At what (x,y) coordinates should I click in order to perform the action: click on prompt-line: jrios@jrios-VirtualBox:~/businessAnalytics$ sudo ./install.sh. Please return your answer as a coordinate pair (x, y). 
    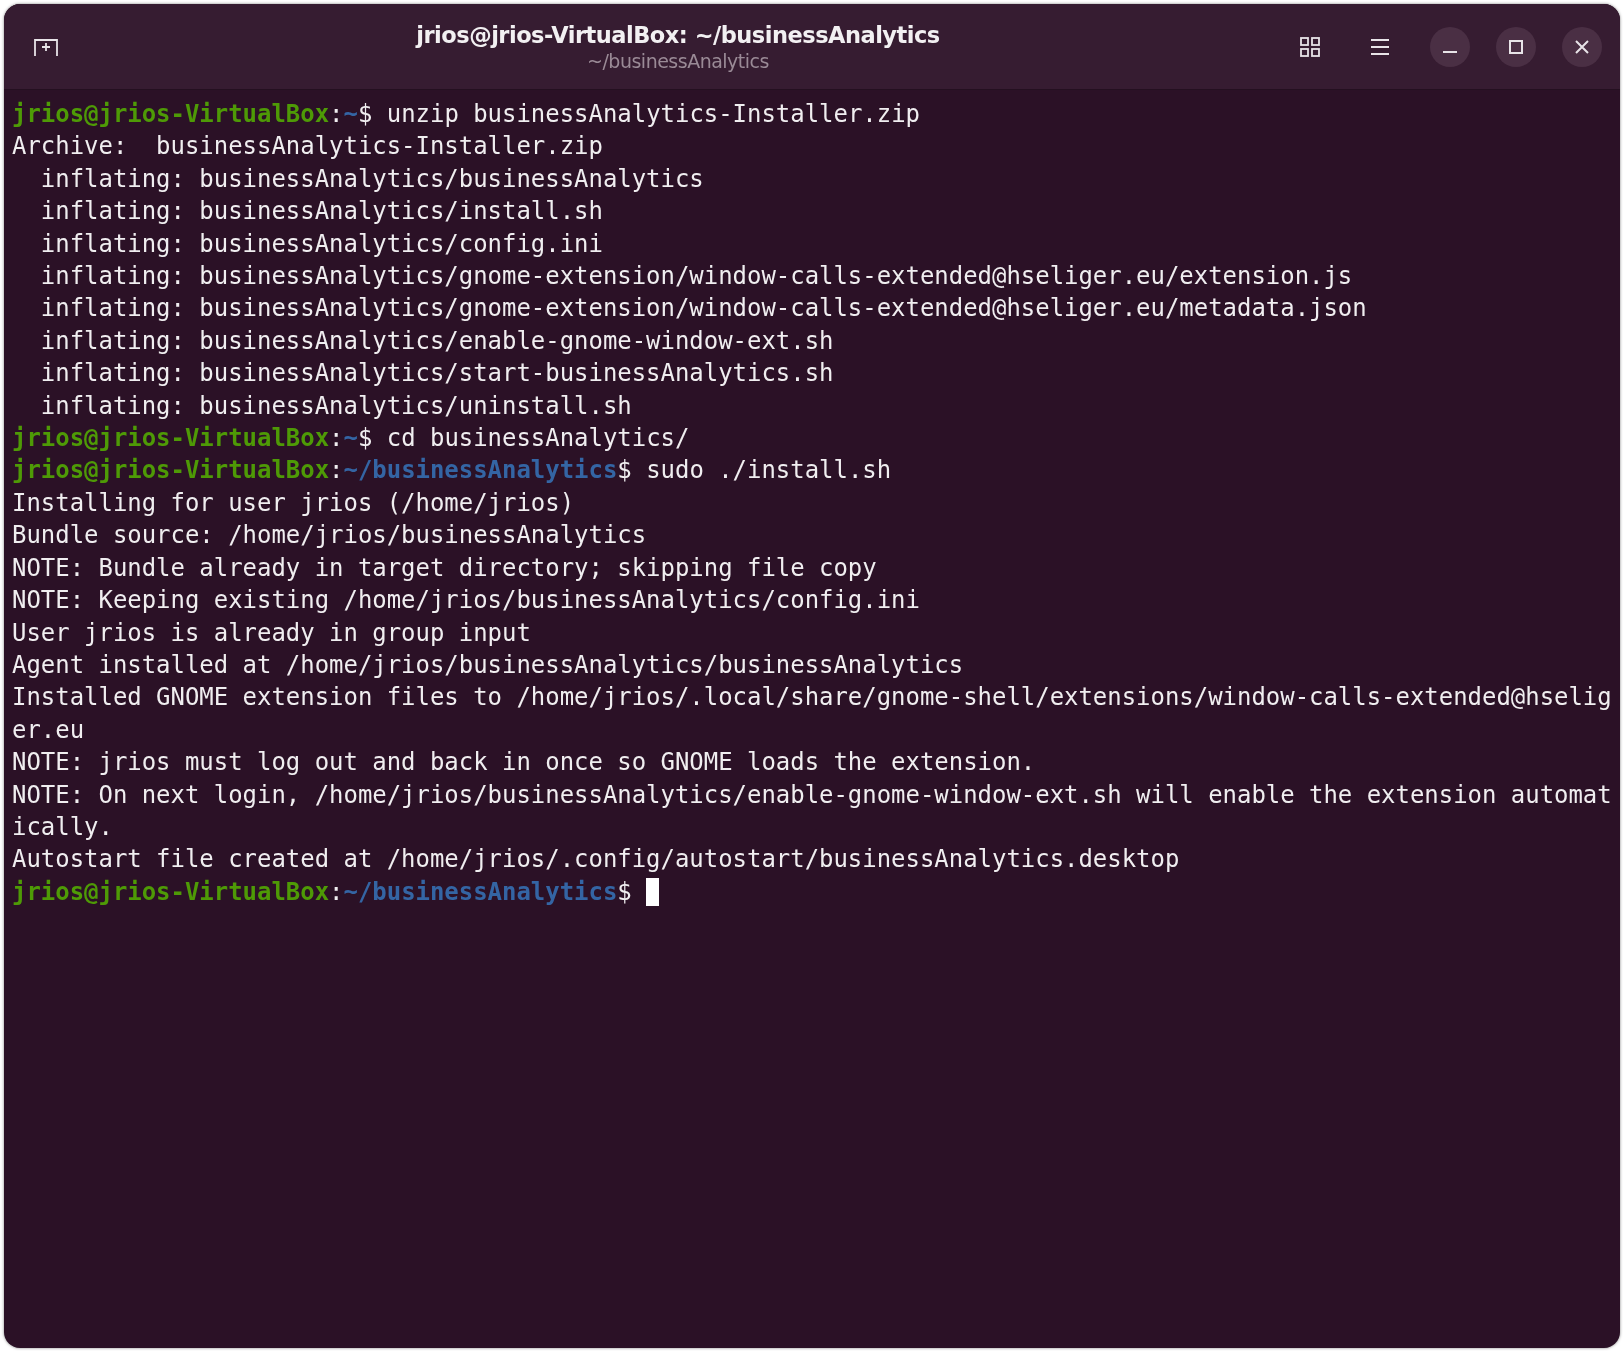
    Looking at the image, I should click on (452, 471).